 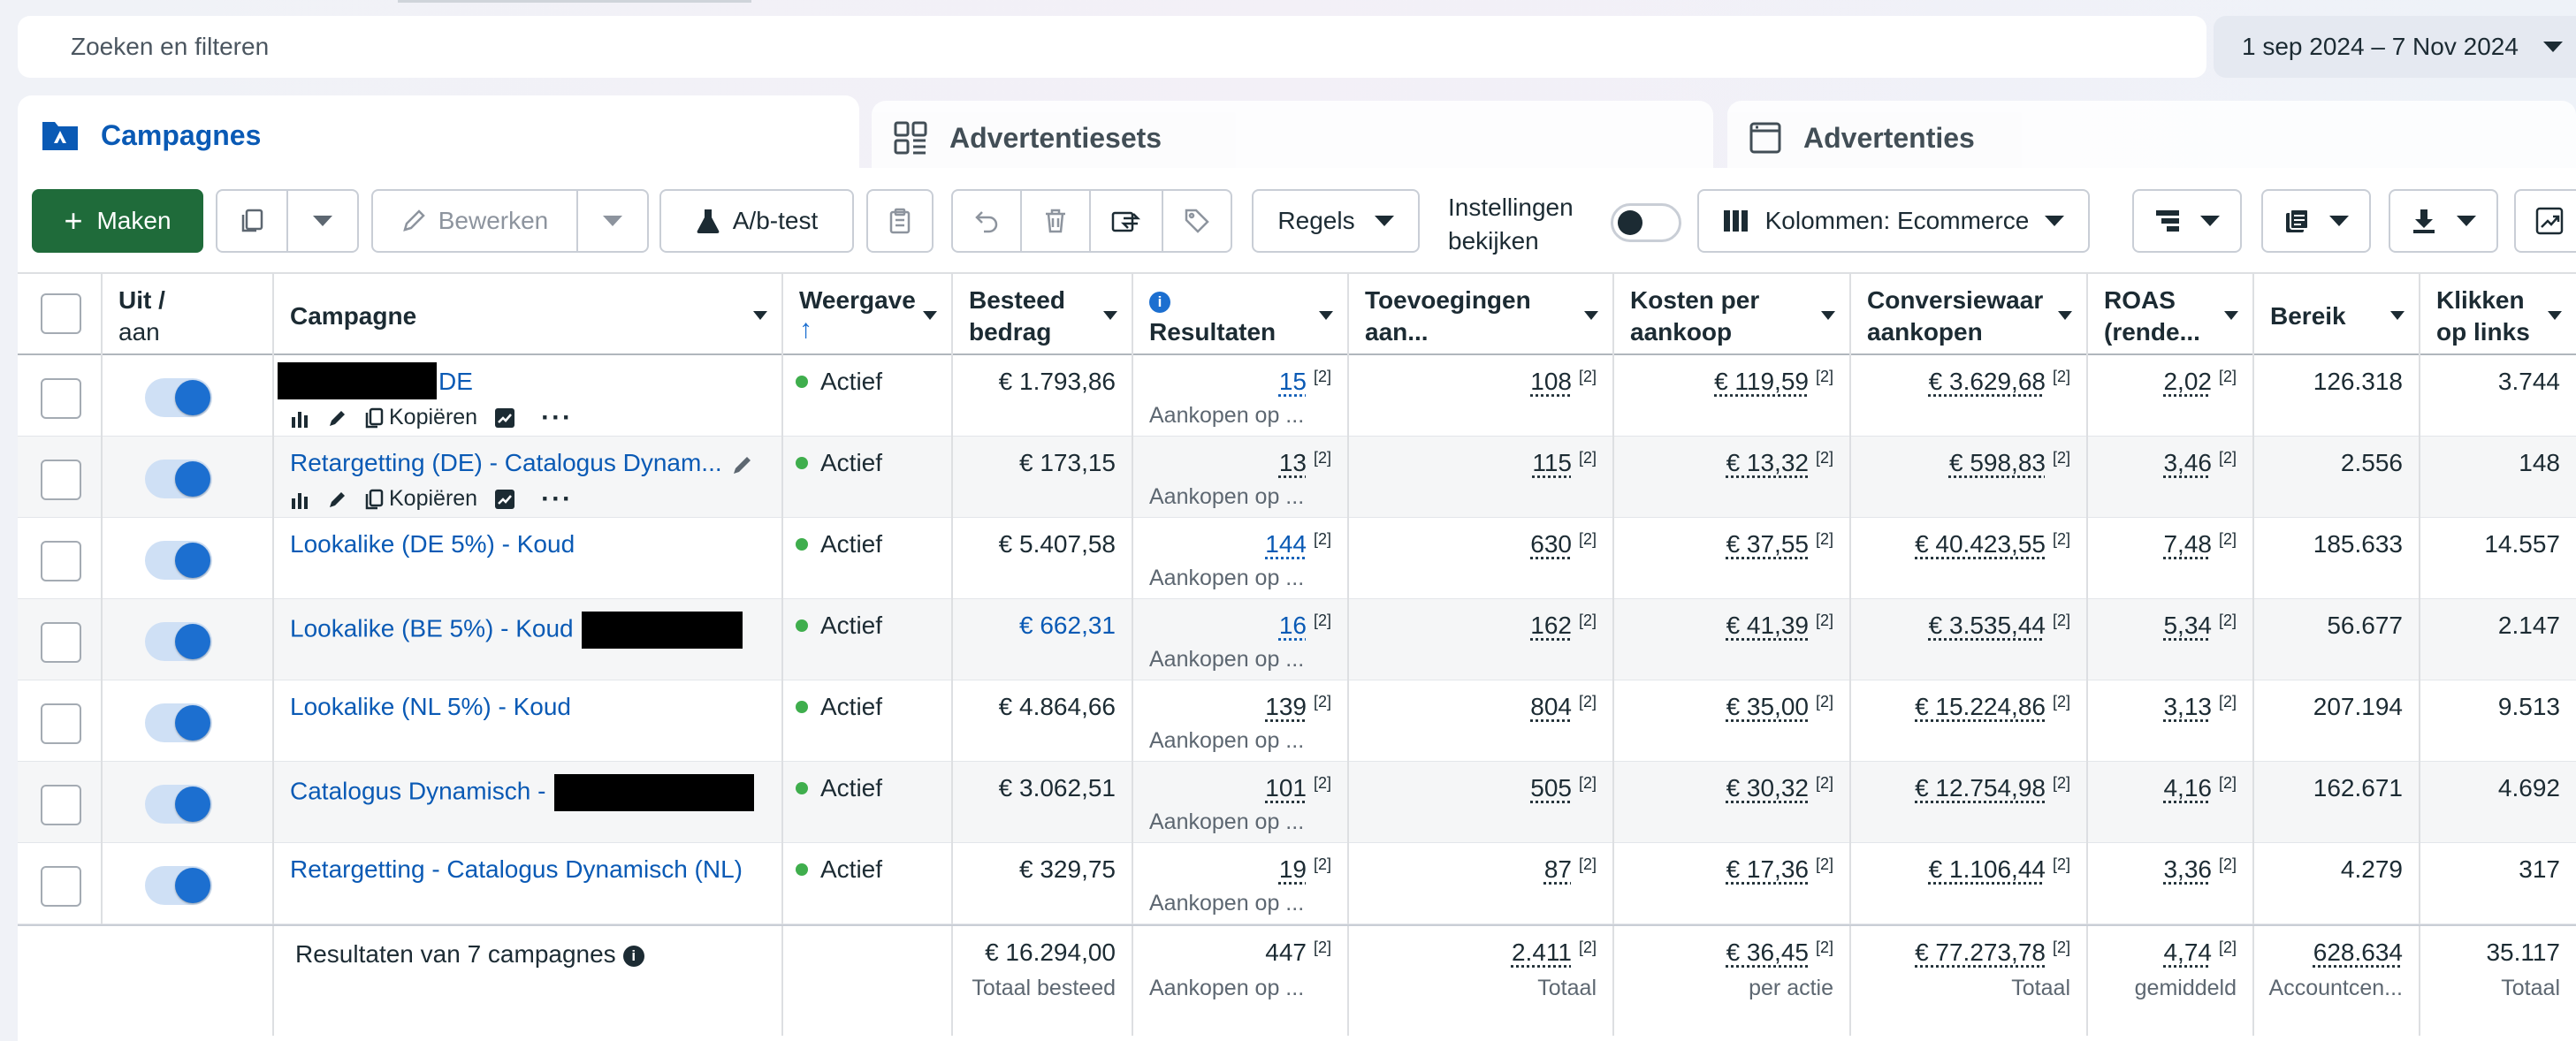 What do you see at coordinates (1286, 788) in the screenshot?
I see `results-value: 101` at bounding box center [1286, 788].